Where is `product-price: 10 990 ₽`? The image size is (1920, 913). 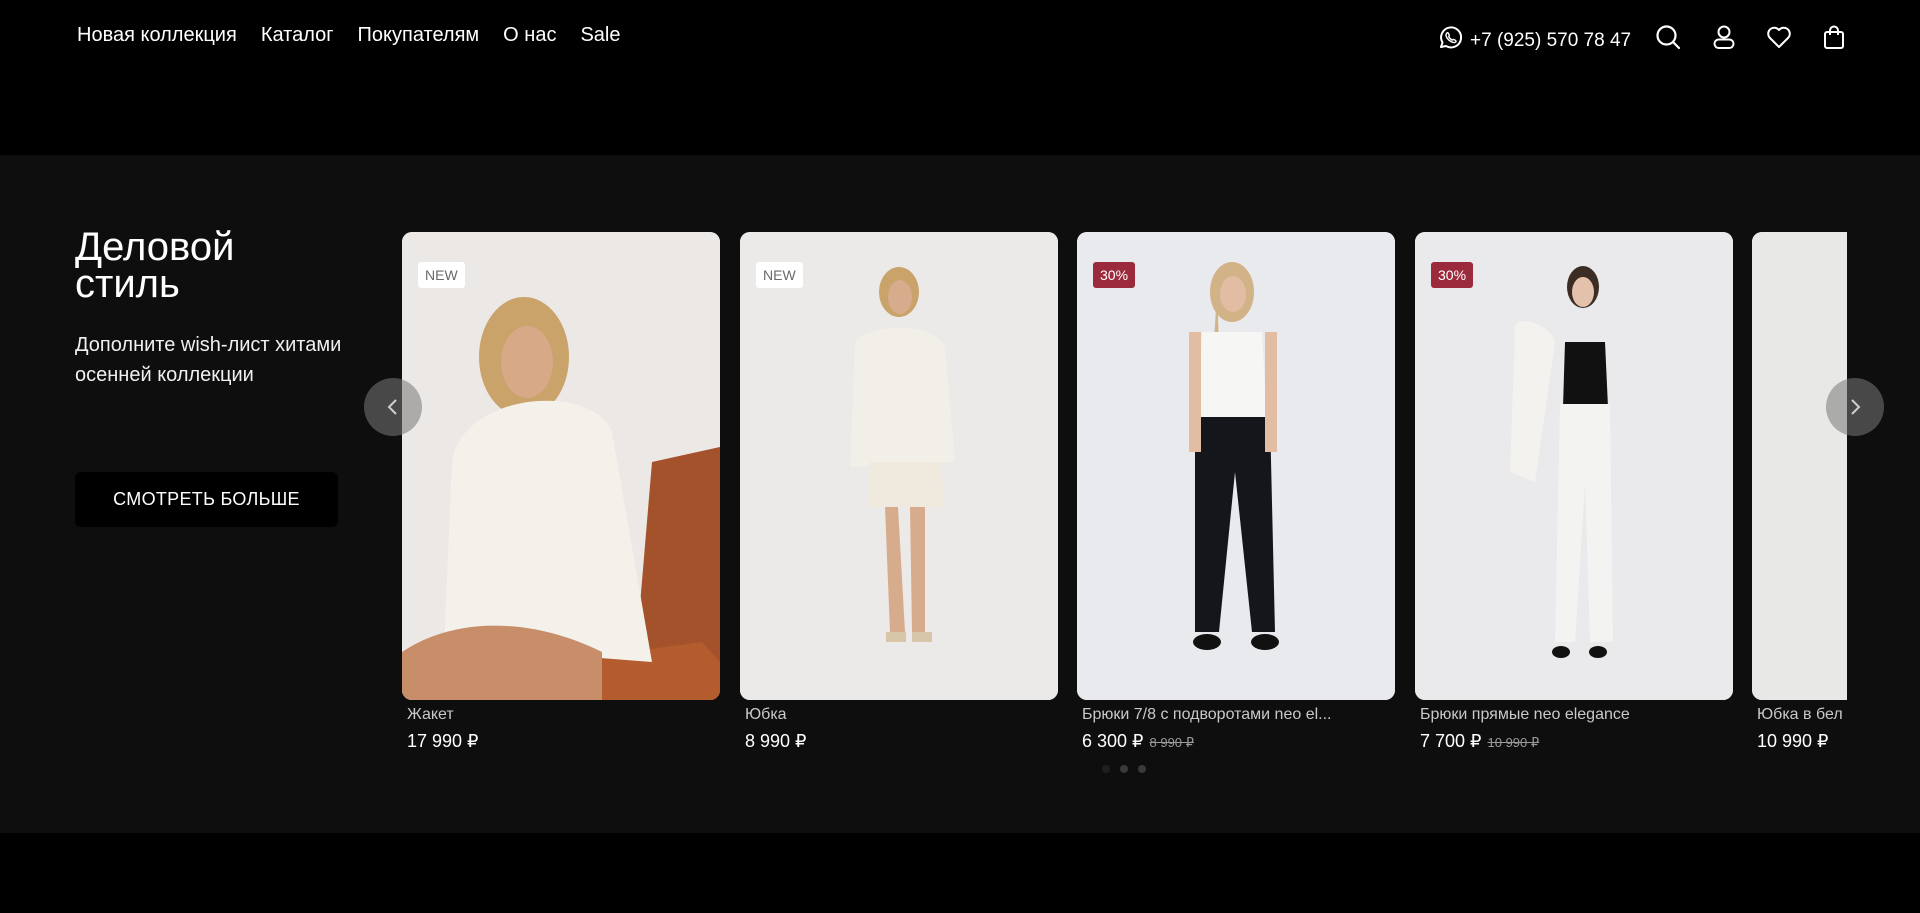
product-price: 10 990 ₽ is located at coordinates (1793, 741).